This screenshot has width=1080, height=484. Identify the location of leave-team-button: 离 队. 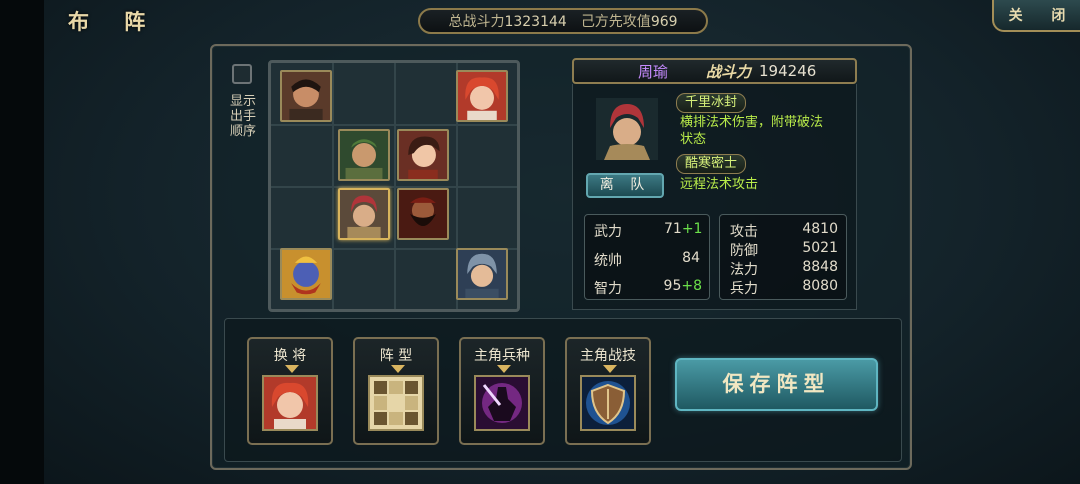
(625, 185).